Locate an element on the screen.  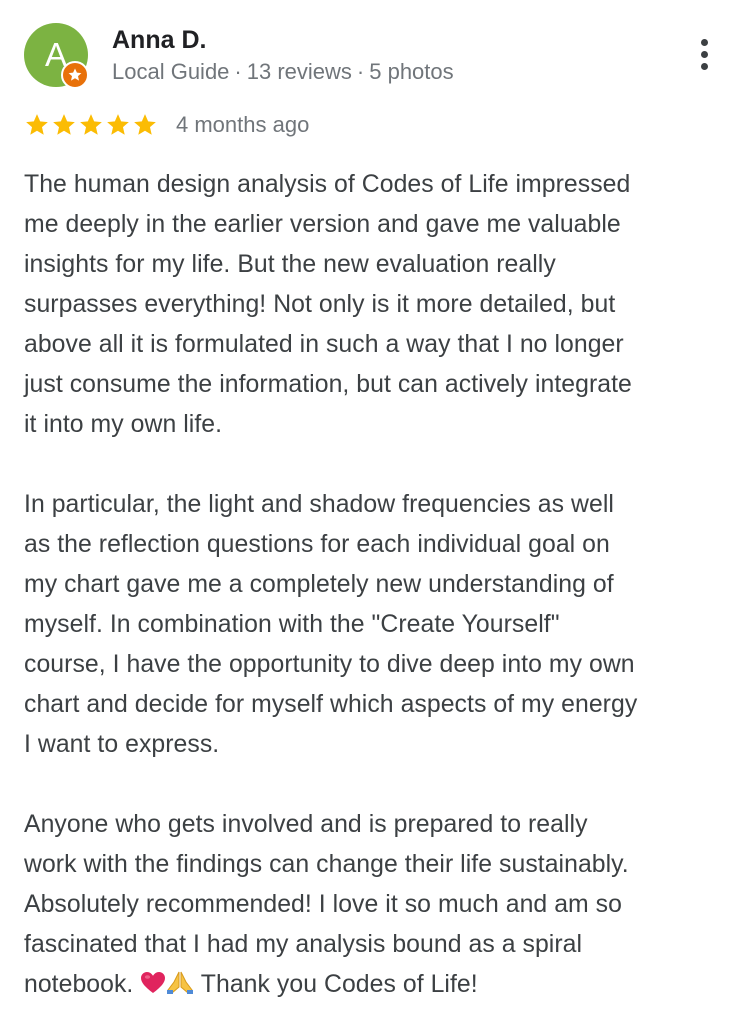
folded-hands-icon is located at coordinates (180, 988).